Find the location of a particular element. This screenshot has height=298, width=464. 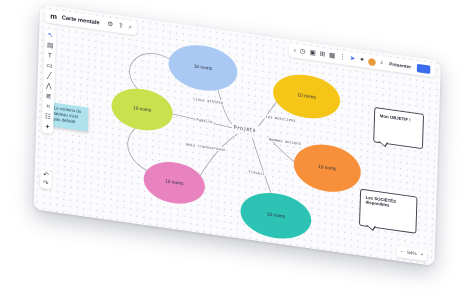

avatar is located at coordinates (372, 61).